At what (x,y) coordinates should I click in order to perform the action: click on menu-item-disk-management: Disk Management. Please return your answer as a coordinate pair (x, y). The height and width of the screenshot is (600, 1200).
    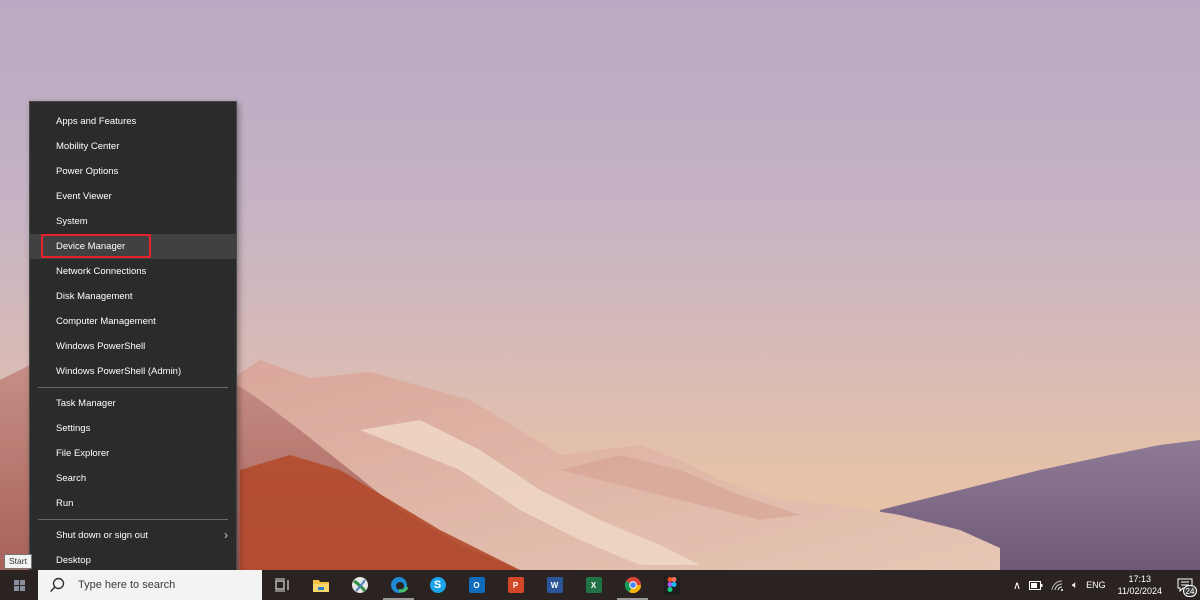
    Looking at the image, I should click on (133, 296).